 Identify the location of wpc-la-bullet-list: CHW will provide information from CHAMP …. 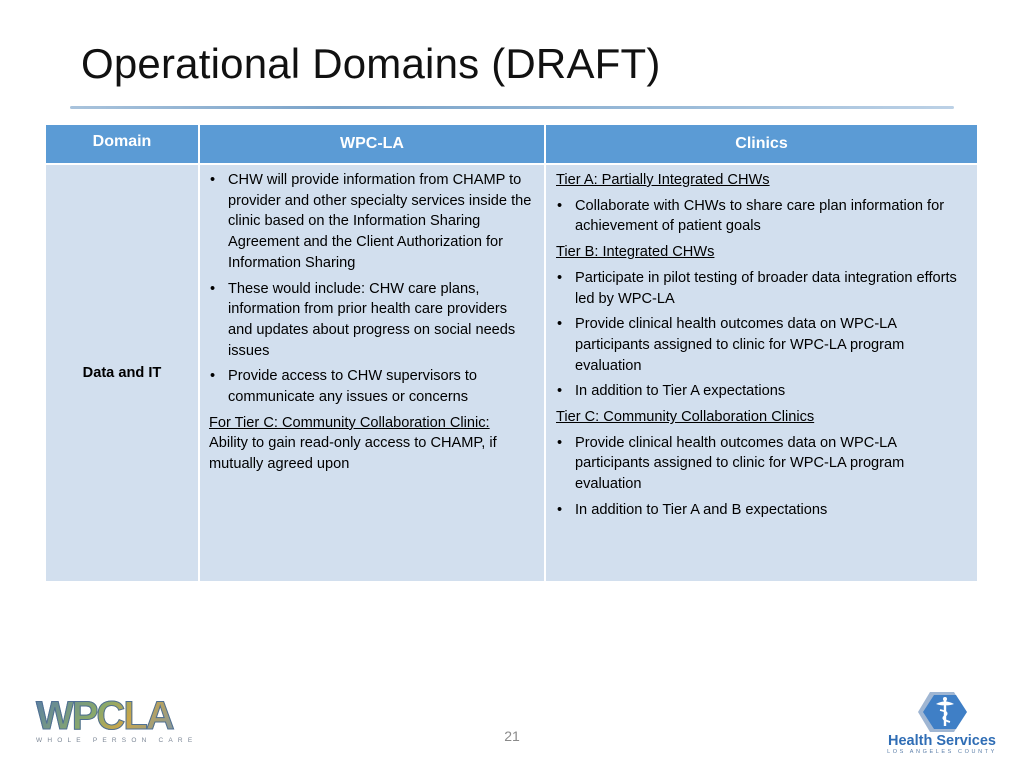
(371, 289).